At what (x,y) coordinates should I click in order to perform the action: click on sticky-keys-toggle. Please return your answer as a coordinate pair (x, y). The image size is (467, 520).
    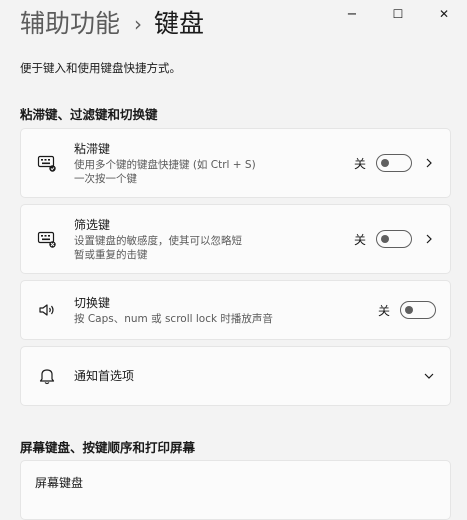
    Looking at the image, I should click on (394, 163).